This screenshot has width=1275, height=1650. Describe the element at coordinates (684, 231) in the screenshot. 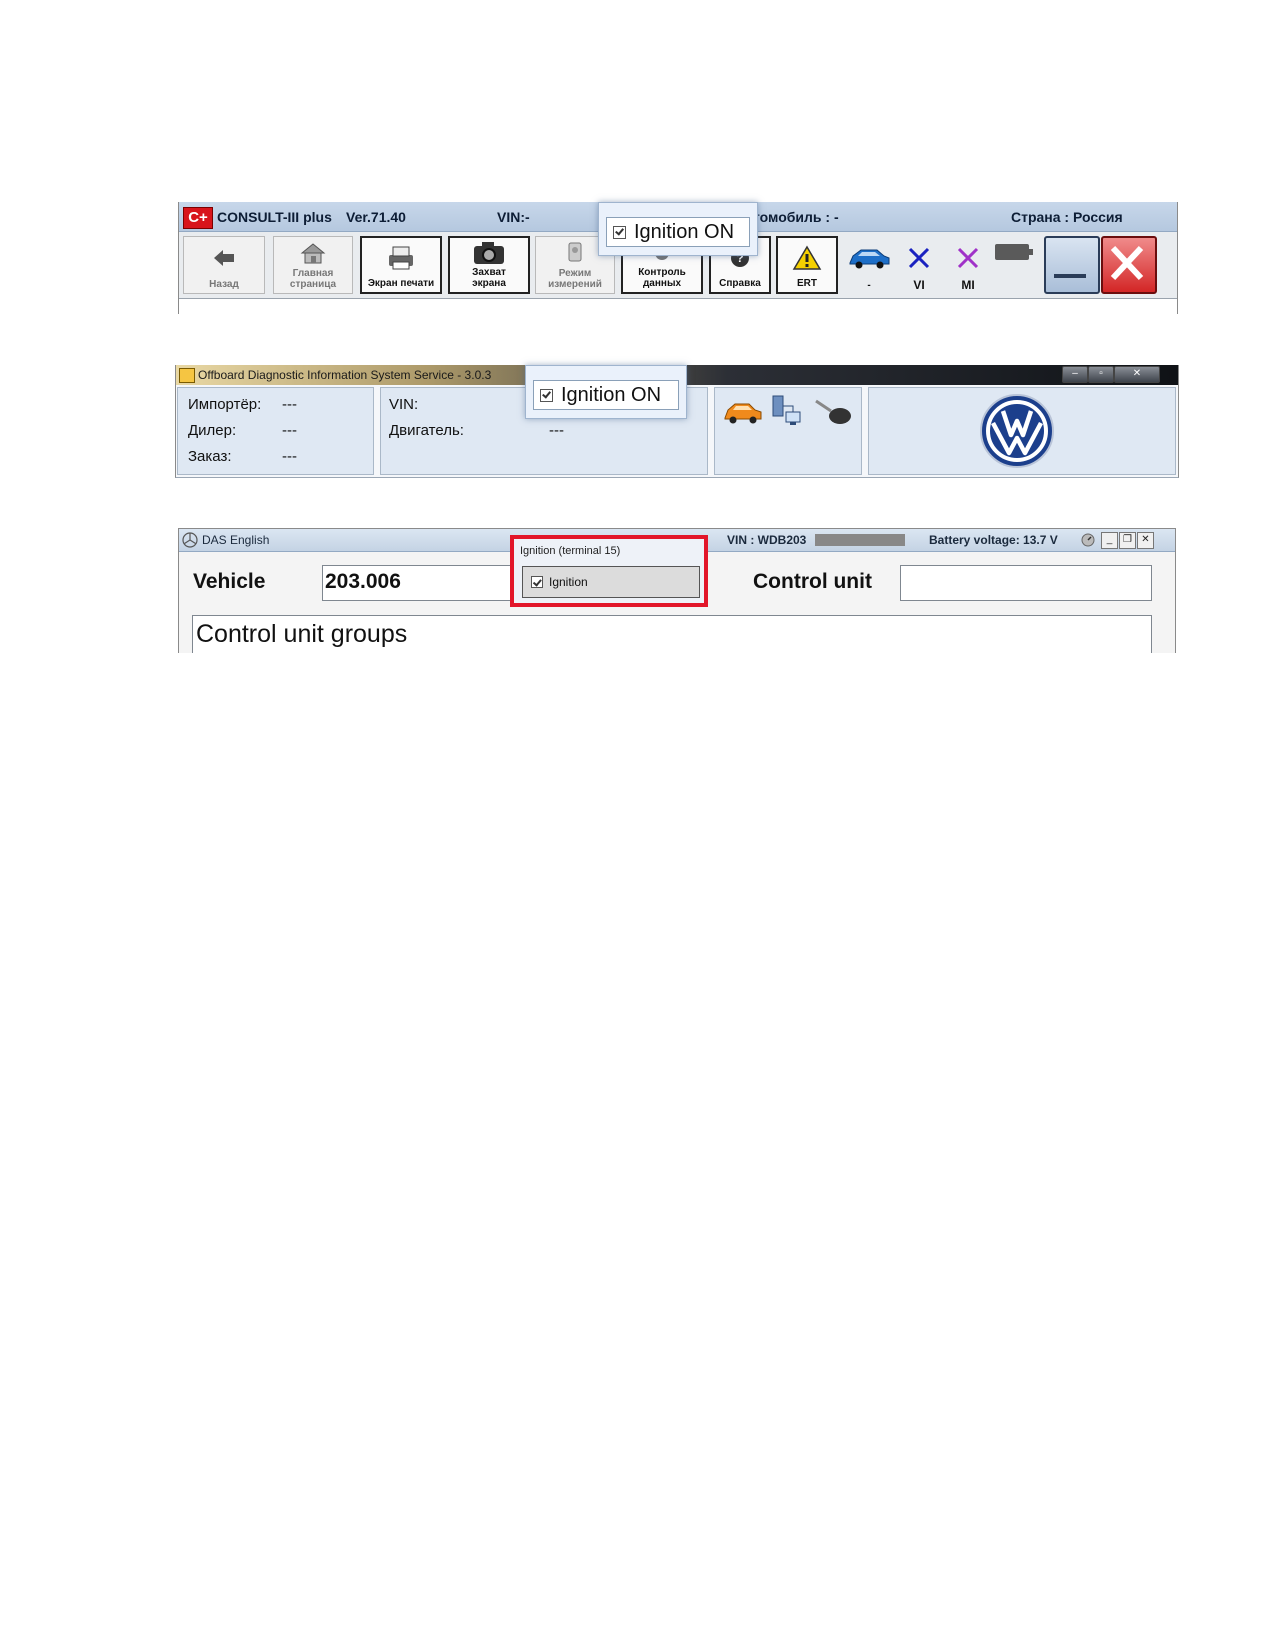

I see `ignition-label: Ignition ON` at that location.